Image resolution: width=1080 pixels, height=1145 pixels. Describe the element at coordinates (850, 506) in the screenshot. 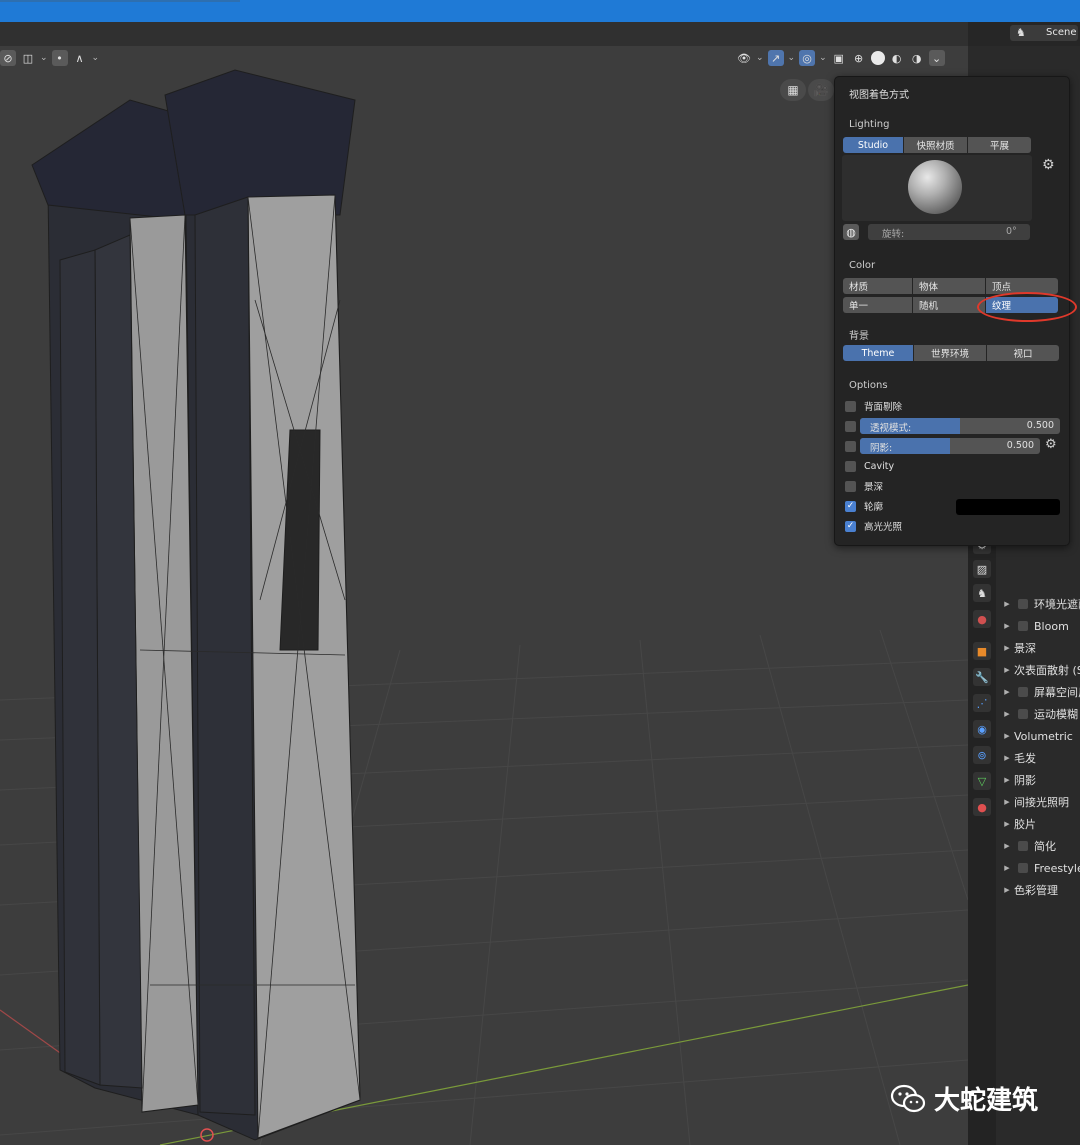

I see `outline-checkbox: ✓` at that location.